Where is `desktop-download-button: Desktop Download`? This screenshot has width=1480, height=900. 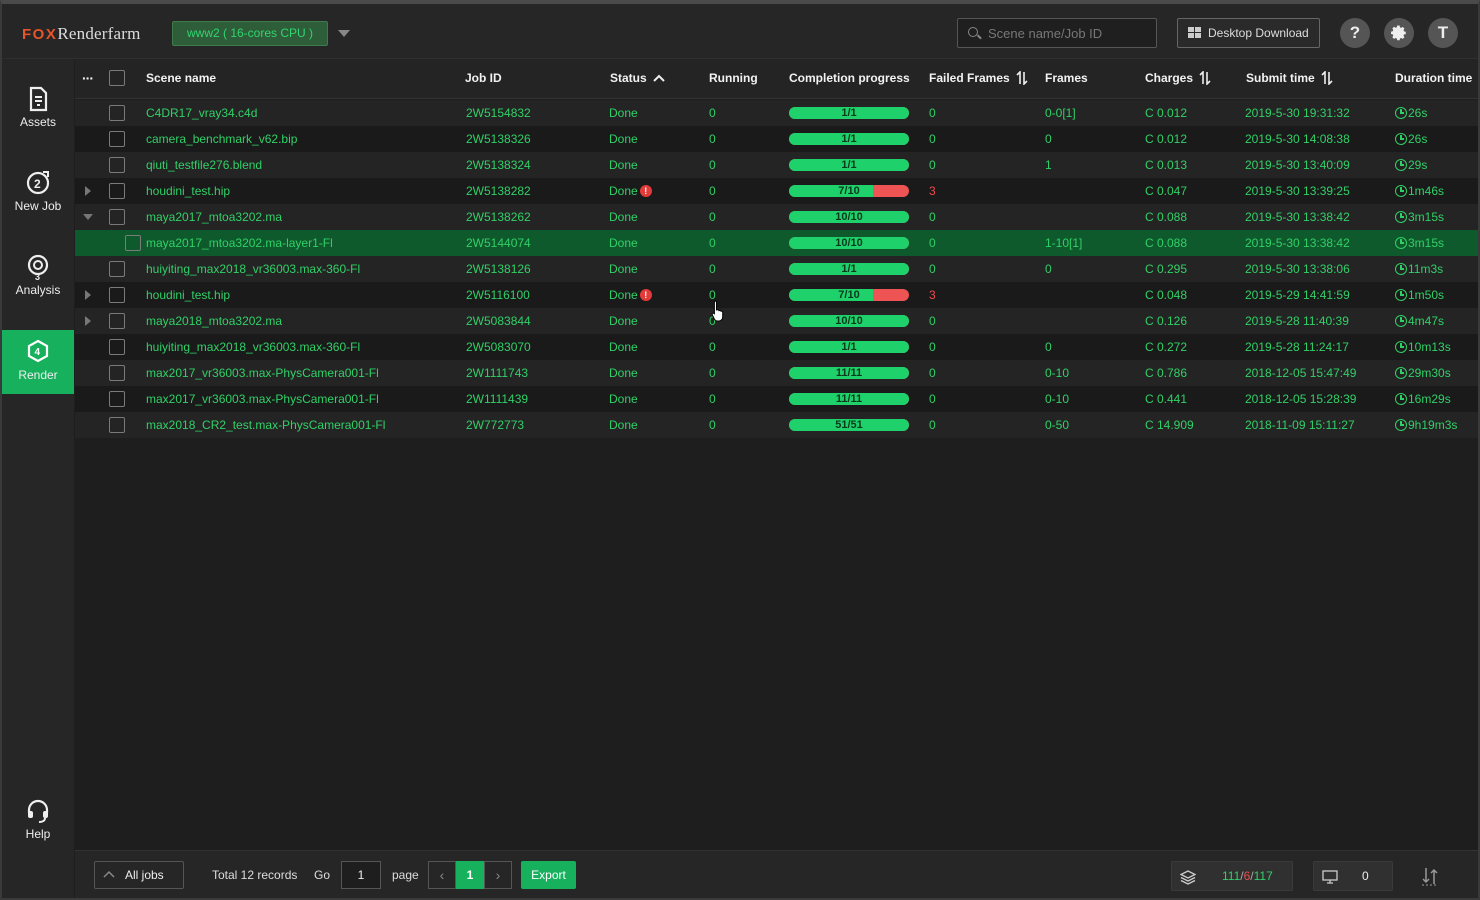
desktop-download-button: Desktop Download is located at coordinates (1248, 33).